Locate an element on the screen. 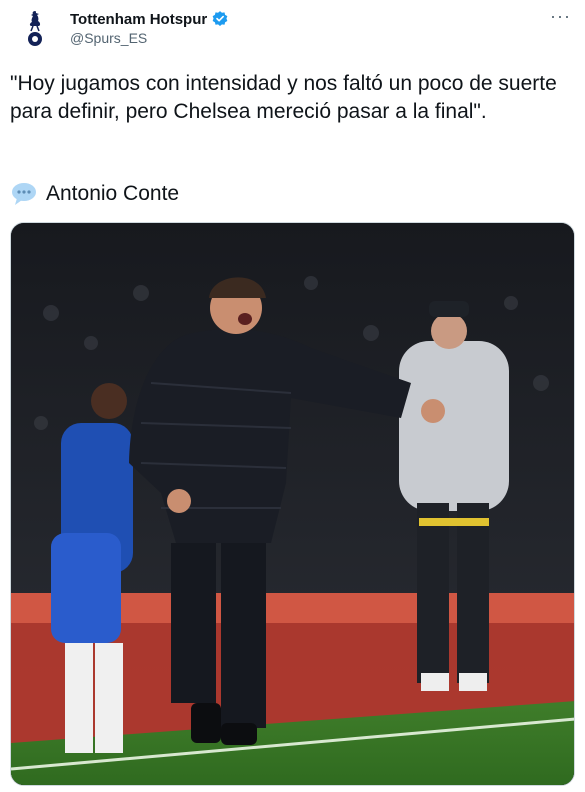 The height and width of the screenshot is (792, 585). attribution-name: Antonio Conte is located at coordinates (113, 193).